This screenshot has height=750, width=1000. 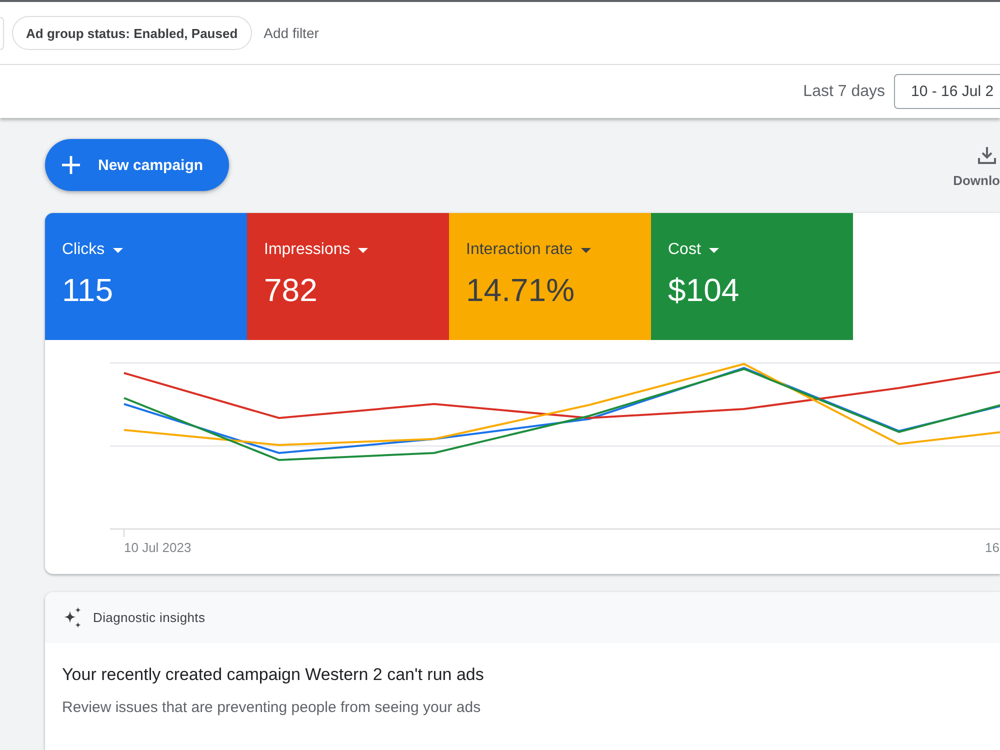 I want to click on metric-value: 782, so click(x=291, y=290).